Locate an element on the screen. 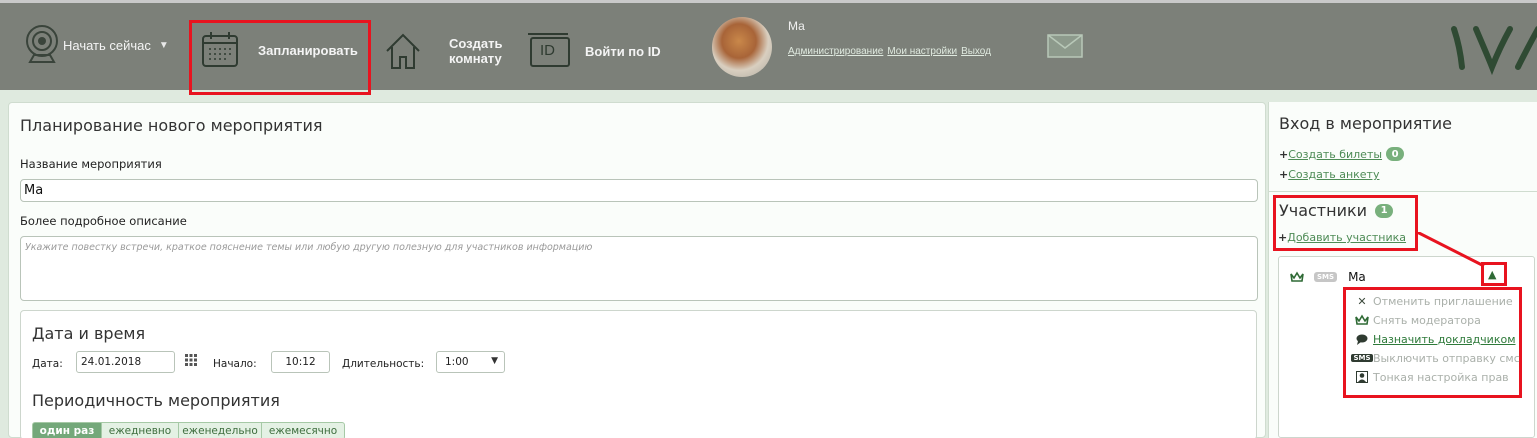 The width and height of the screenshot is (1537, 438). period-monthly: ежемесячно is located at coordinates (303, 430).